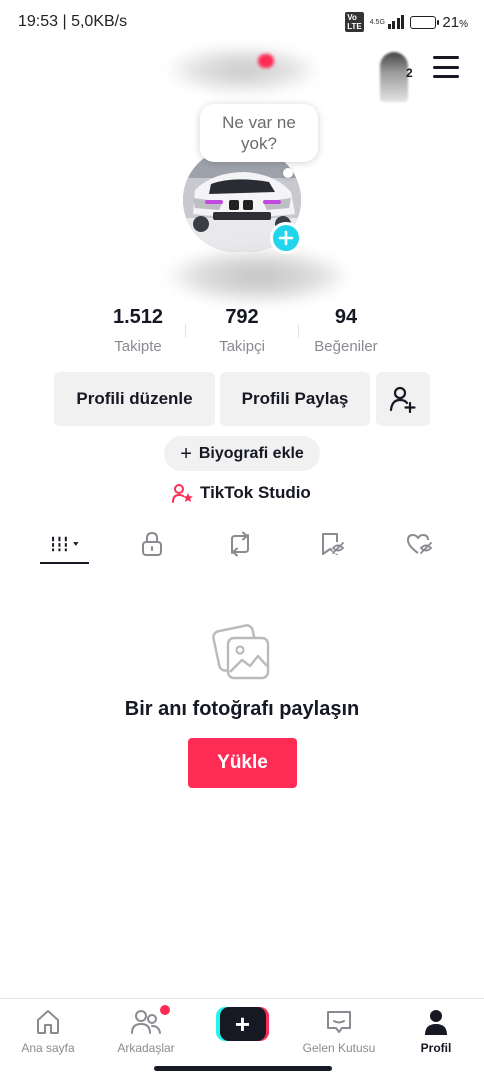 The height and width of the screenshot is (1080, 484). What do you see at coordinates (339, 1048) in the screenshot?
I see `nav-inbox-label: Gelen Kutusu` at bounding box center [339, 1048].